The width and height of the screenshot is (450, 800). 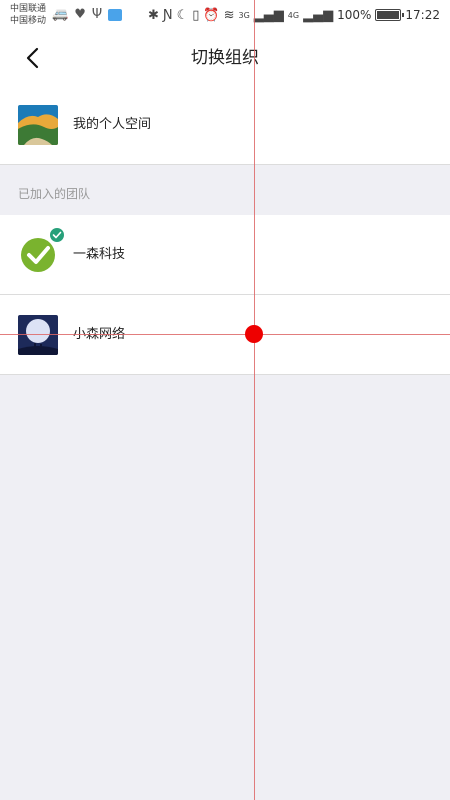 What do you see at coordinates (153, 15) in the screenshot?
I see `bluetooth-icon: ✱` at bounding box center [153, 15].